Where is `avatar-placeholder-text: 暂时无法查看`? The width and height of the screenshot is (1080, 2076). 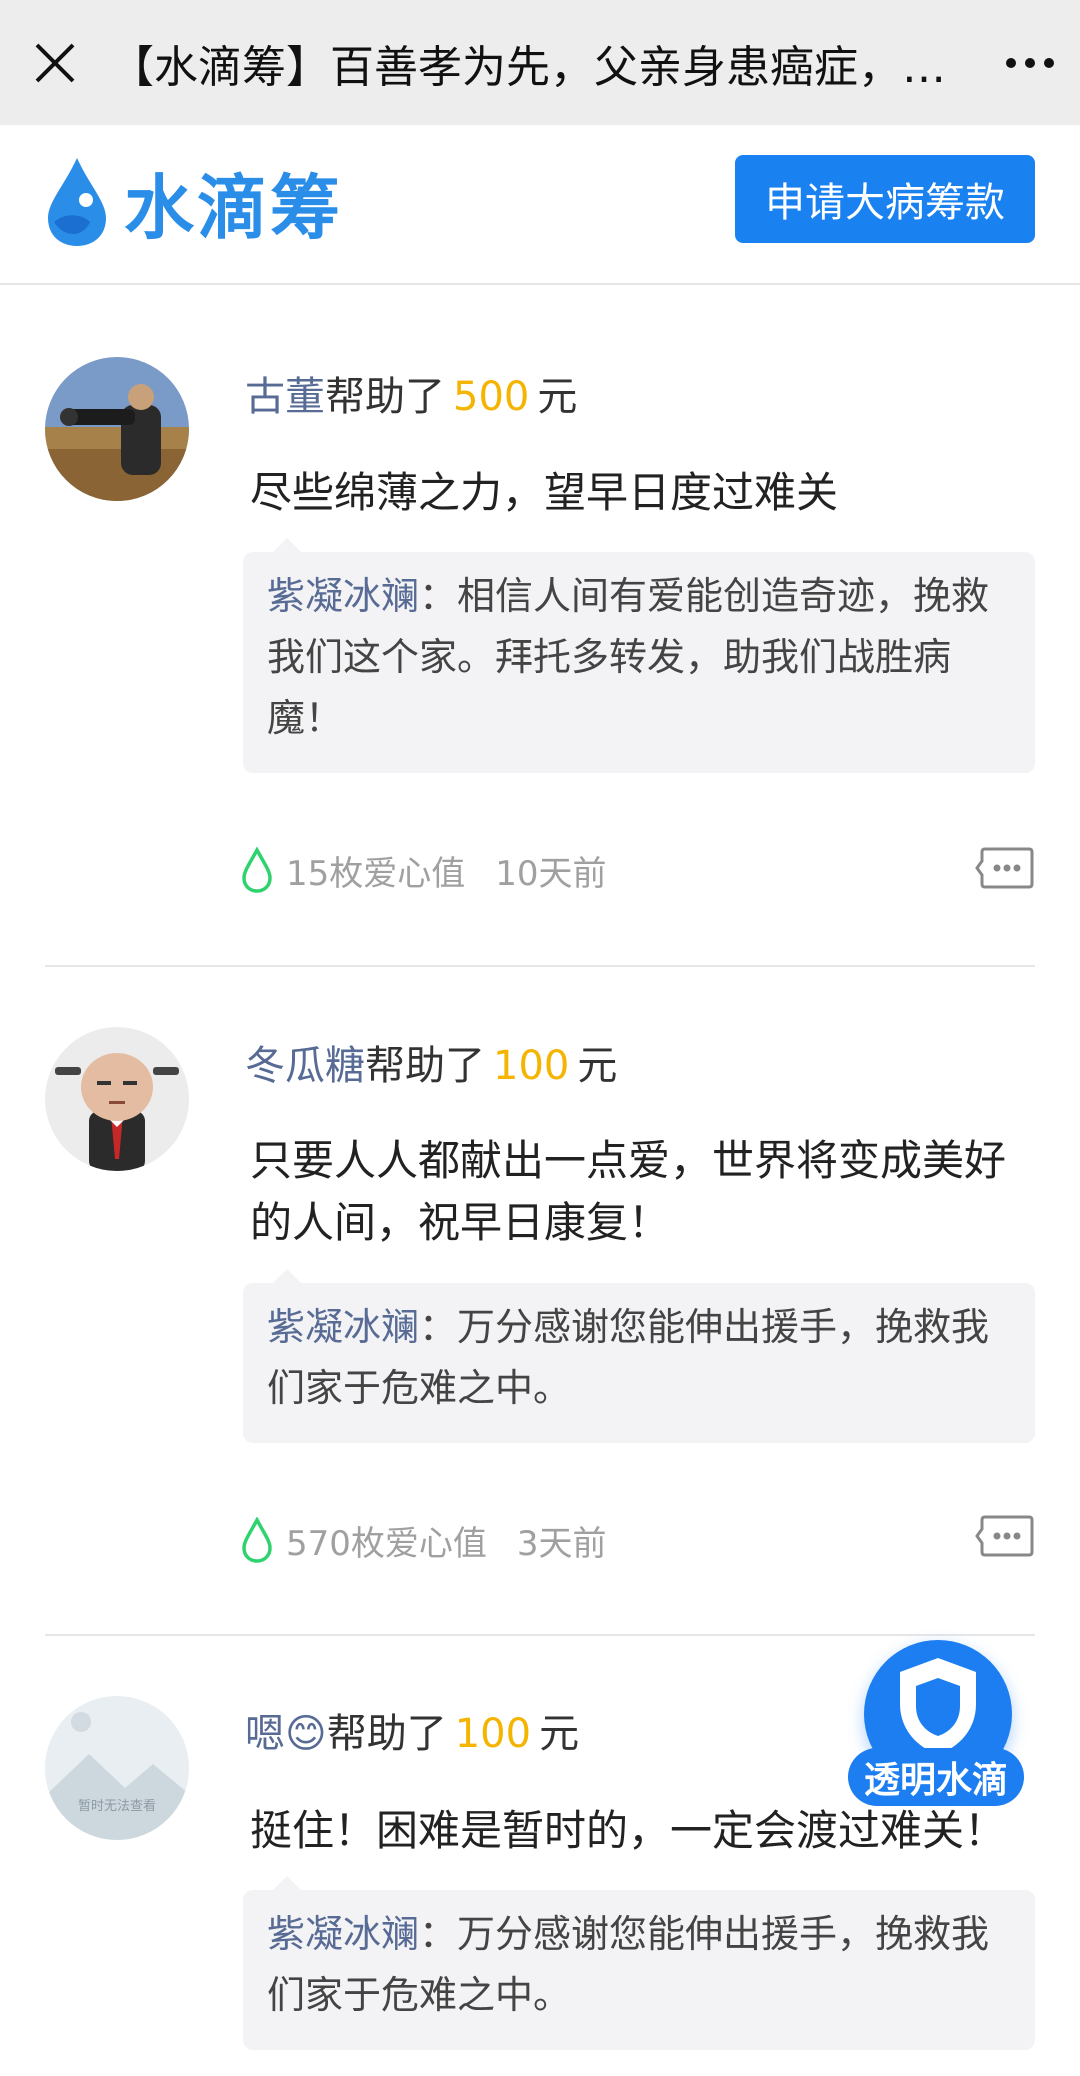
avatar-placeholder-text: 暂时无法查看 is located at coordinates (117, 1806).